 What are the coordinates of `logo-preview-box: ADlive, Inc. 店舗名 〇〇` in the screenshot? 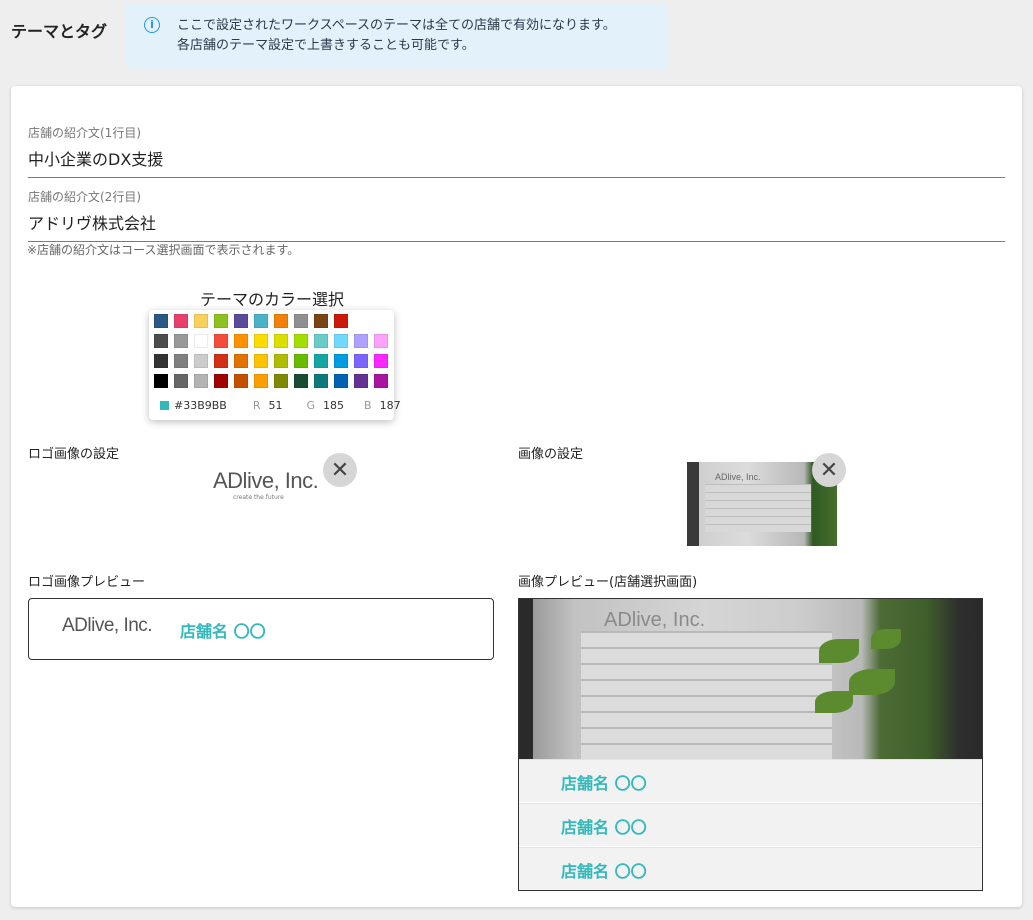 It's located at (261, 629).